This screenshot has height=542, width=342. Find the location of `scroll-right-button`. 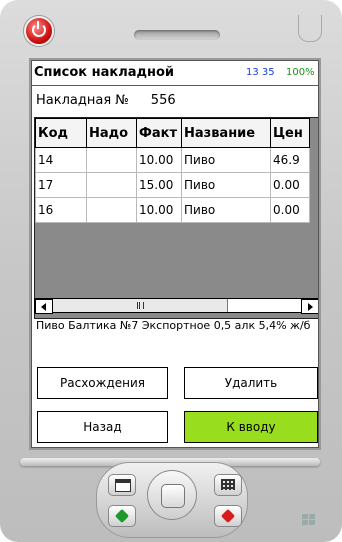

scroll-right-button is located at coordinates (309, 306).